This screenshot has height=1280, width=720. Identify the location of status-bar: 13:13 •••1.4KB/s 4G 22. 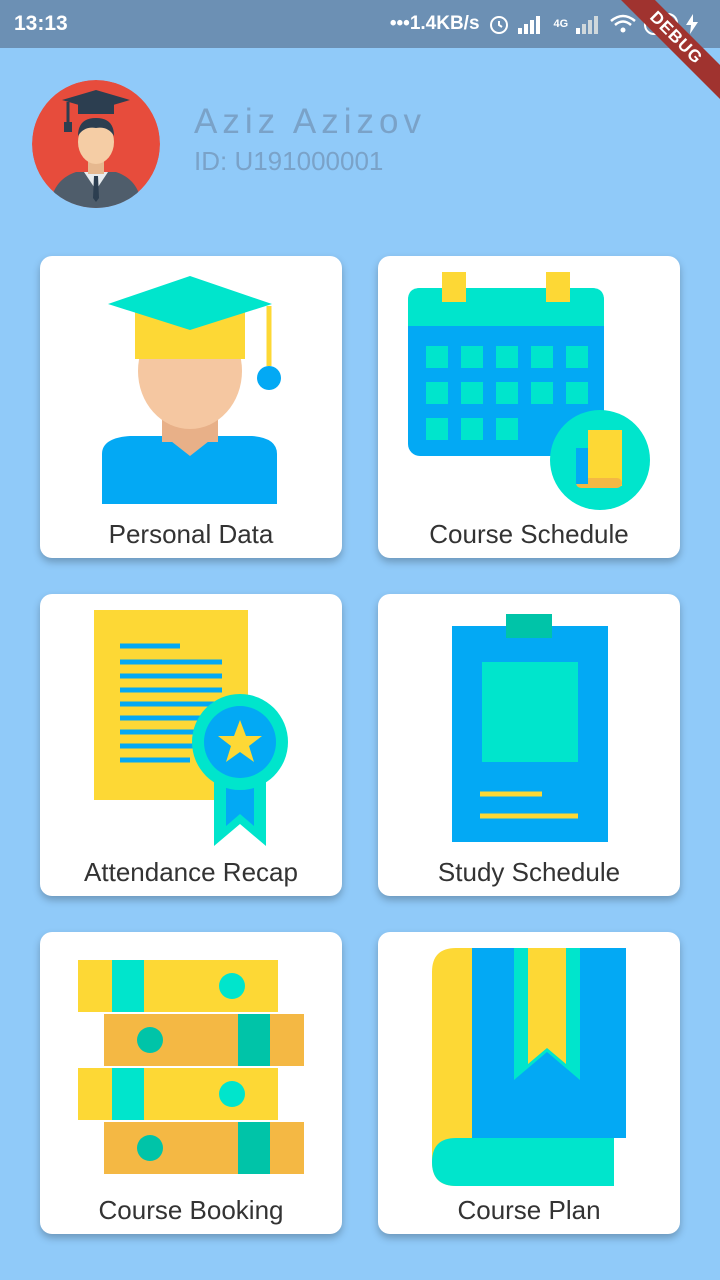
(360, 24).